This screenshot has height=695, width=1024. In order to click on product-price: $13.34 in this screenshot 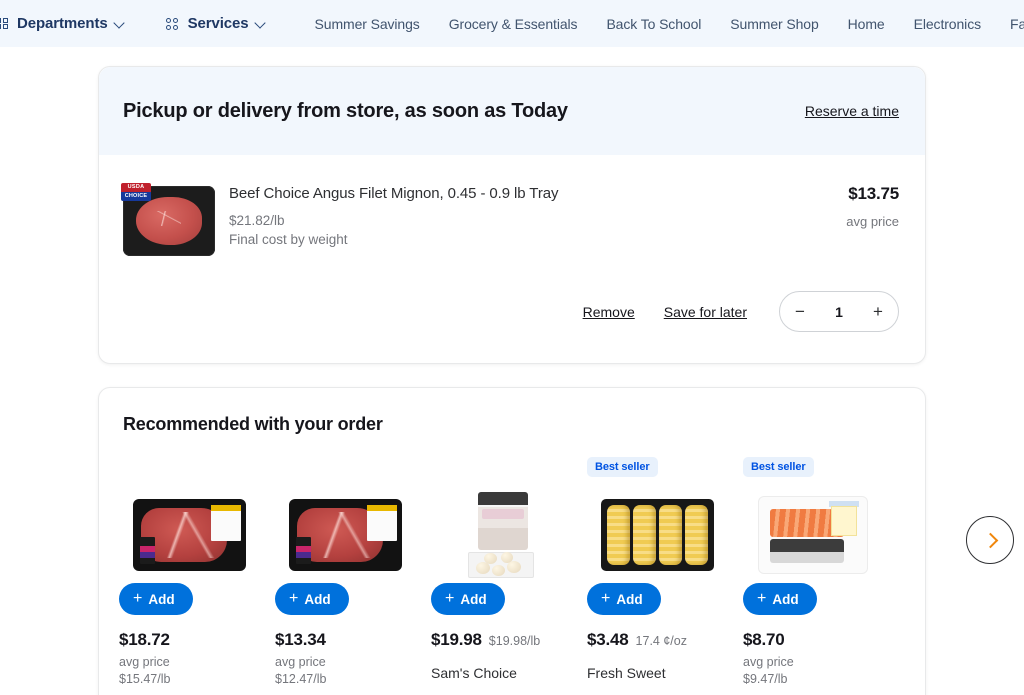, I will do `click(300, 639)`.